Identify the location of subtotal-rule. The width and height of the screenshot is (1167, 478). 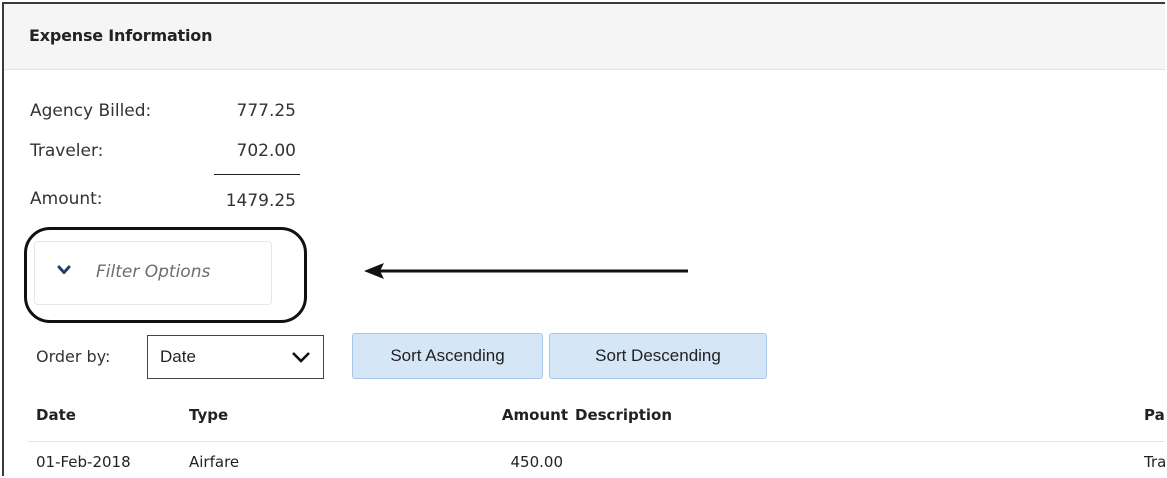
(257, 174).